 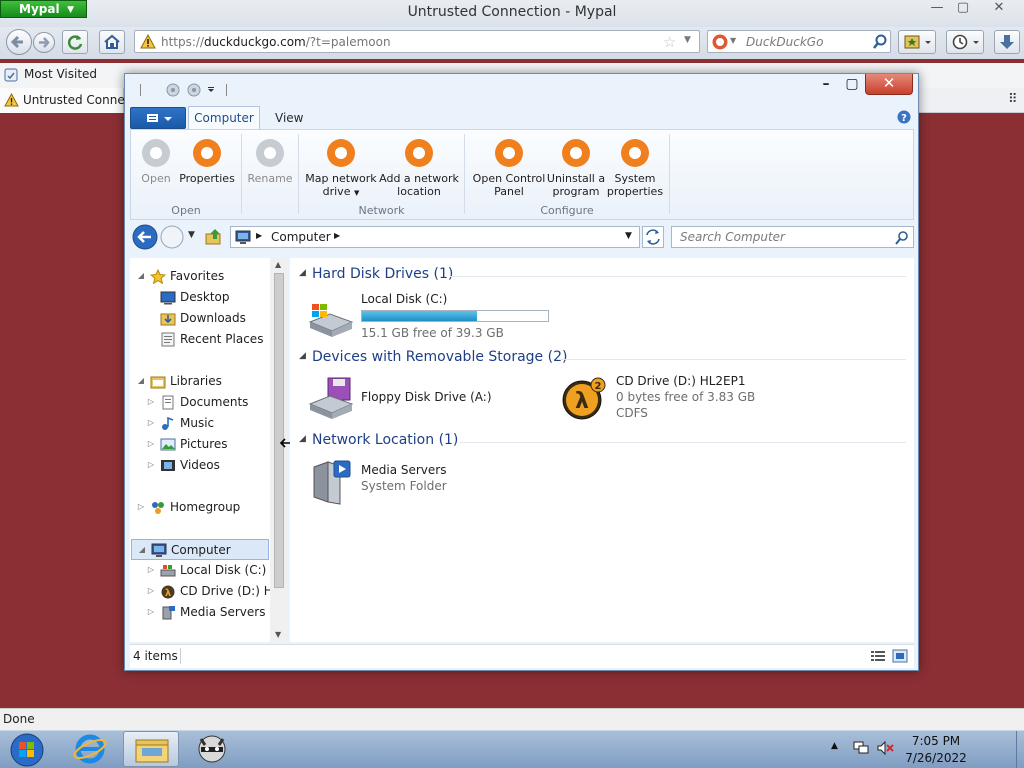 I want to click on network-icon, so click(x=861, y=748).